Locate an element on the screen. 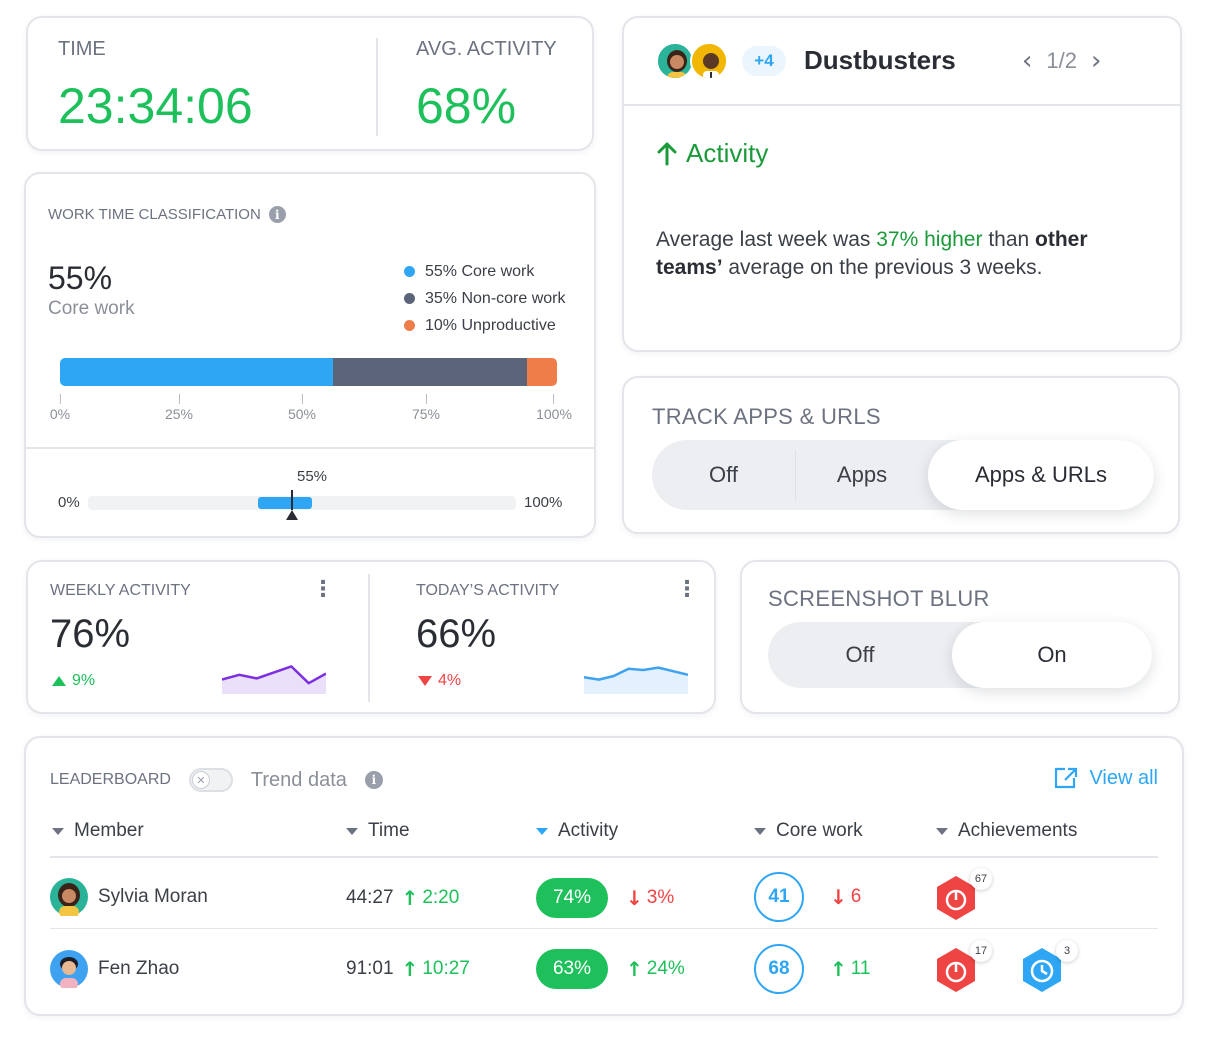 Image resolution: width=1208 pixels, height=1048 pixels. weekly-activity-value: 76% is located at coordinates (90, 634).